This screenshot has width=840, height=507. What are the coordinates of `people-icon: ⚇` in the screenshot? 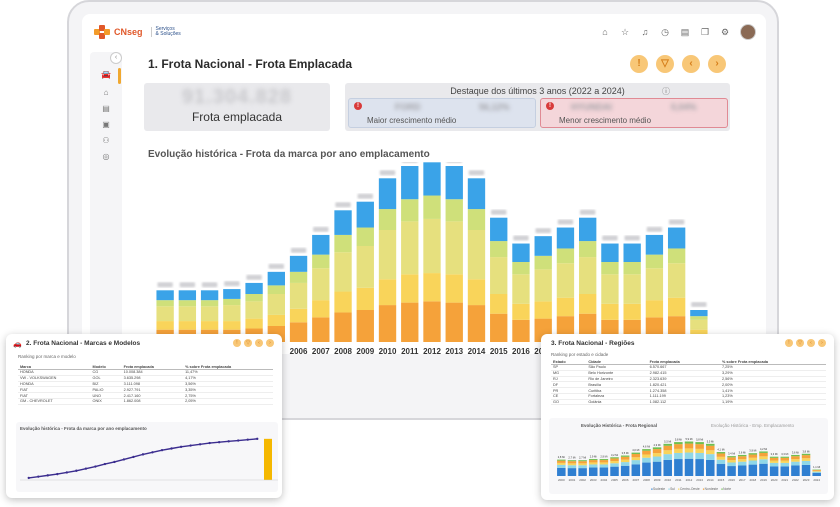 It's located at (106, 141).